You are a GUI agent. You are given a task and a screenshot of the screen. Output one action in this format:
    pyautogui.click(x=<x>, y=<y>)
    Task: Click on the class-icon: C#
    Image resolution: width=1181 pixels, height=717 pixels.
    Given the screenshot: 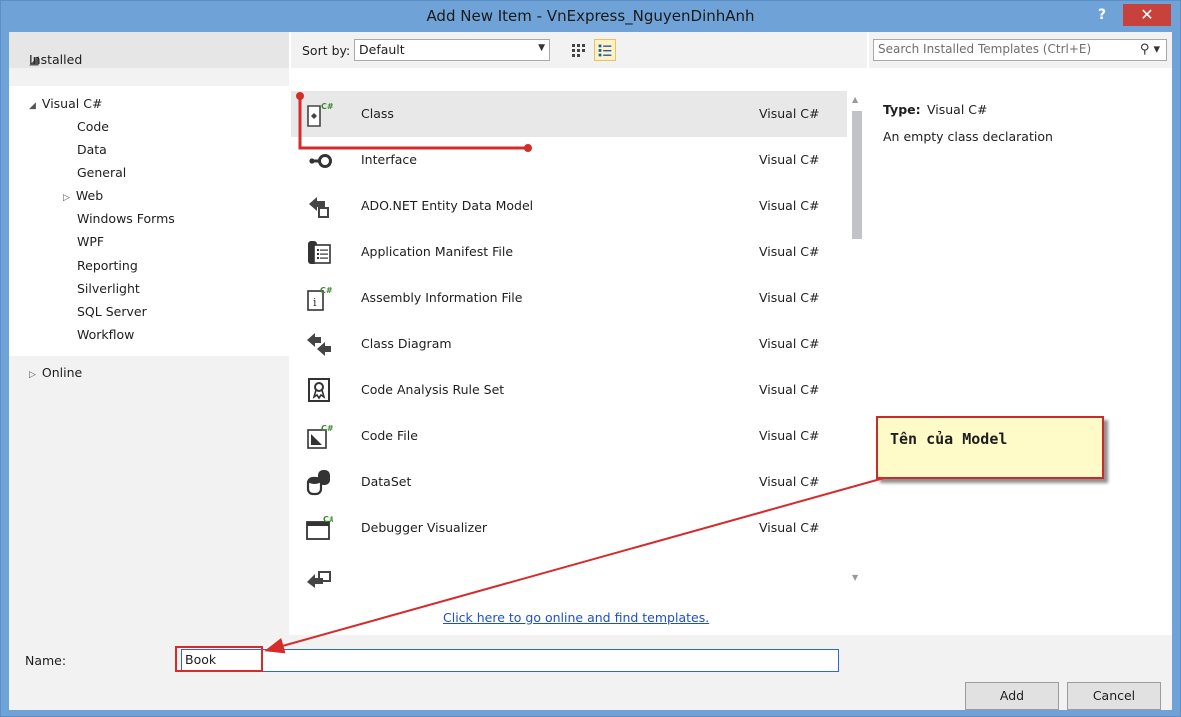 What is the action you would take?
    pyautogui.click(x=320, y=114)
    